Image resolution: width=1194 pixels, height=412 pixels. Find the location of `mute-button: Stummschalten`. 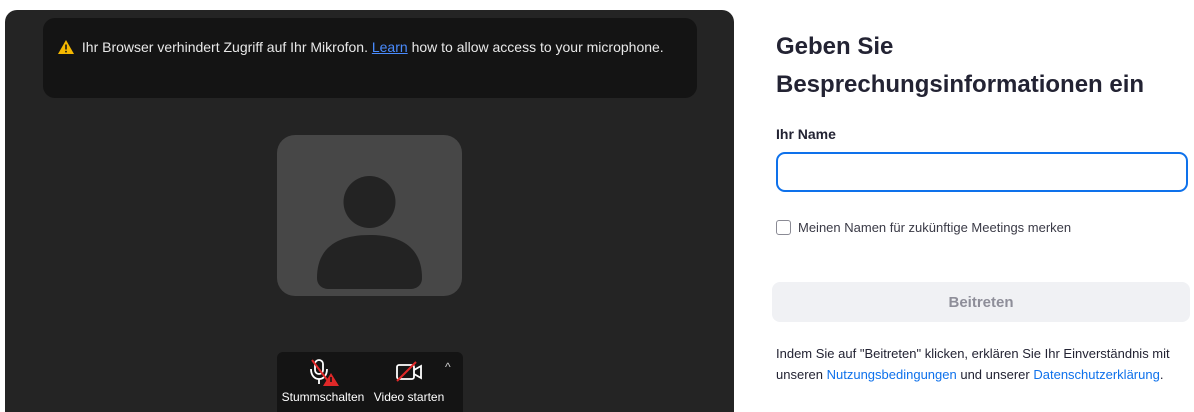

mute-button: Stummschalten is located at coordinates (323, 382).